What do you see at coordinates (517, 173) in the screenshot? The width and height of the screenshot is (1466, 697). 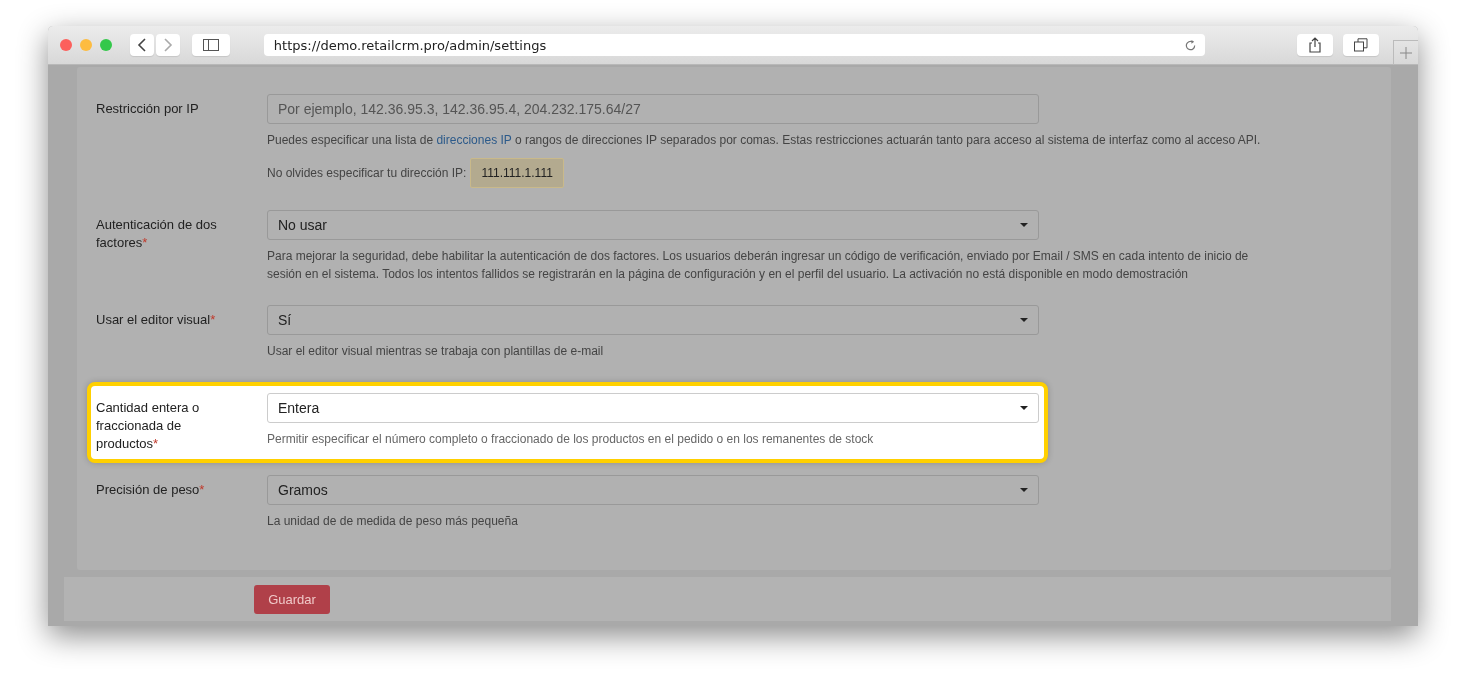 I see `ip-address-tag: 111.111.1.111` at bounding box center [517, 173].